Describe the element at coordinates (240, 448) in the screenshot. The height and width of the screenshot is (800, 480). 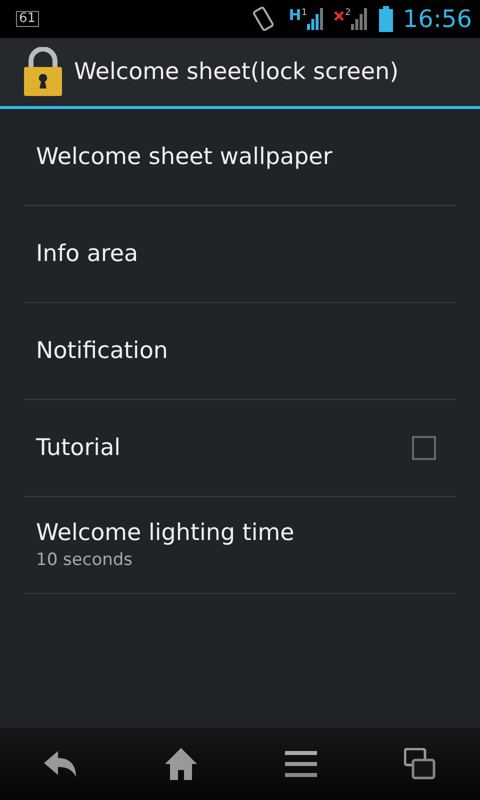
I see `settings-item: Tutorial` at that location.